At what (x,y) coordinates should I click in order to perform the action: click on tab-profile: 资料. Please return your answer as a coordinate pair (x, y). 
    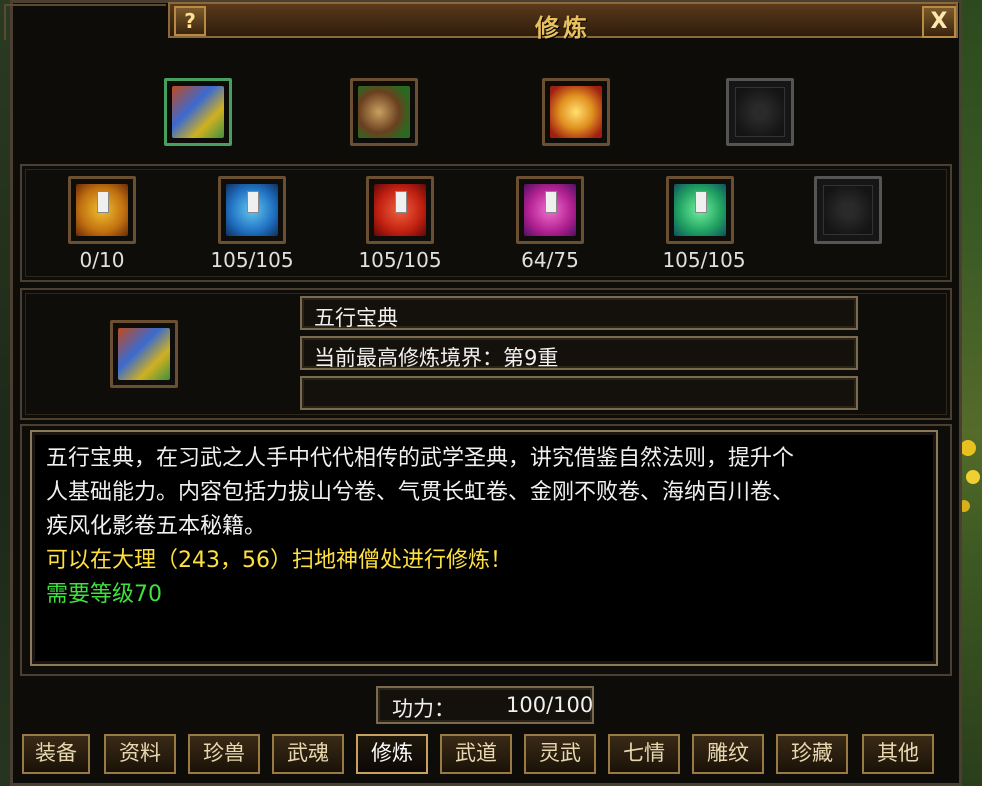
    Looking at the image, I should click on (140, 754).